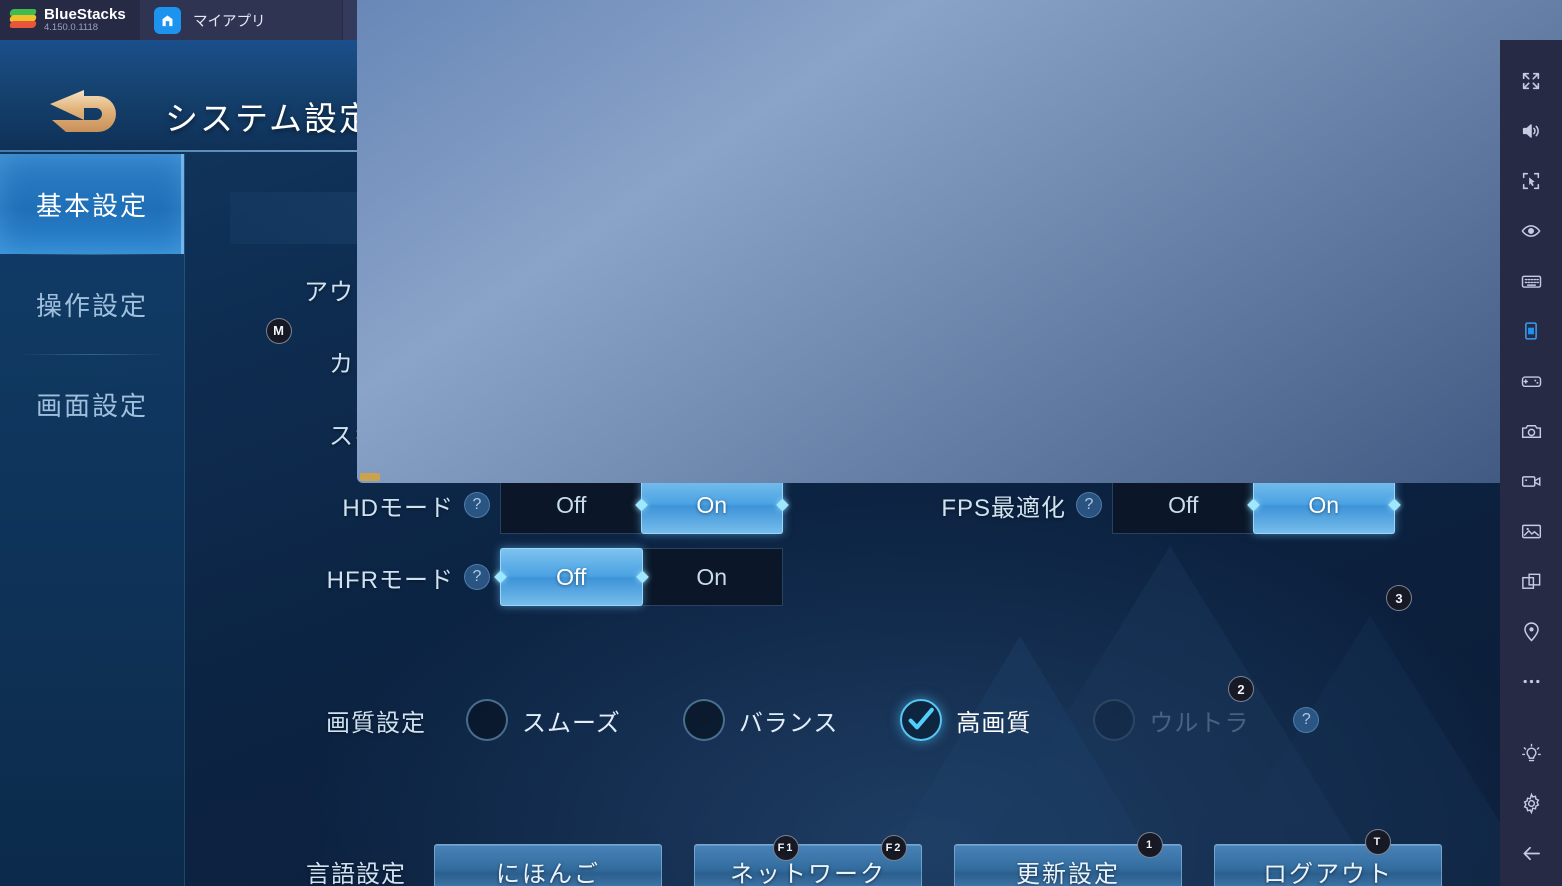 The height and width of the screenshot is (886, 1562). What do you see at coordinates (1531, 381) in the screenshot?
I see `gamepad-icon` at bounding box center [1531, 381].